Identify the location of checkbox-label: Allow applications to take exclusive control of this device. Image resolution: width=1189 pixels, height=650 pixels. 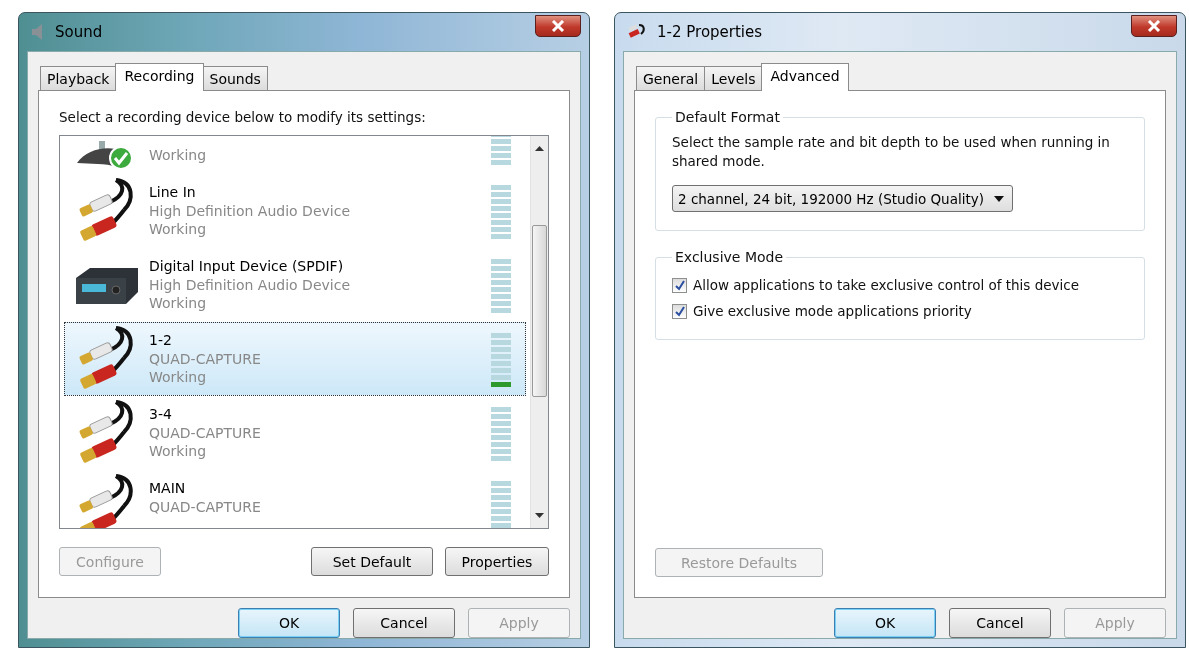
(886, 285).